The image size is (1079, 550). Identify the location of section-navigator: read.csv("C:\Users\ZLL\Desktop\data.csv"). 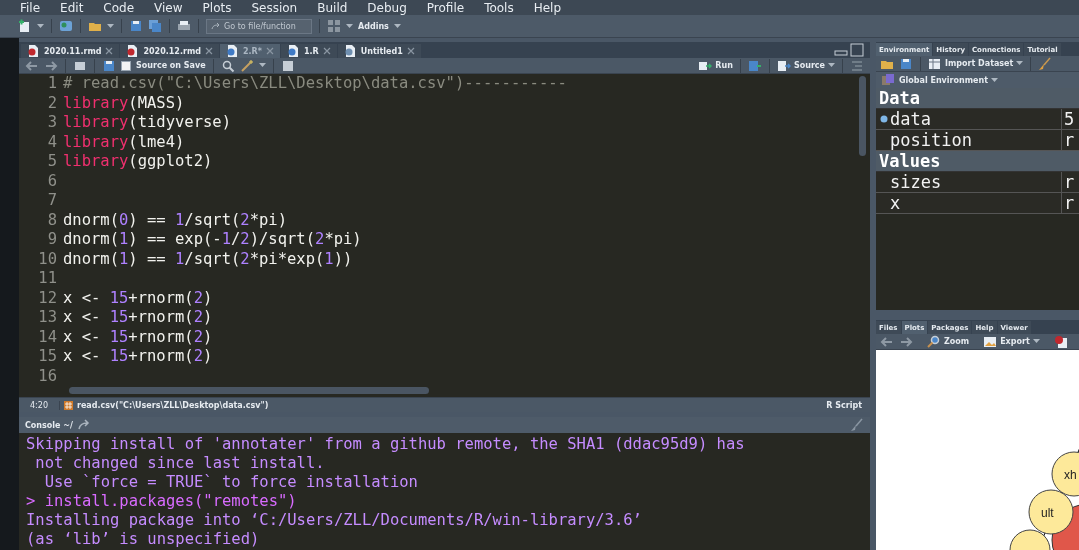
(173, 405).